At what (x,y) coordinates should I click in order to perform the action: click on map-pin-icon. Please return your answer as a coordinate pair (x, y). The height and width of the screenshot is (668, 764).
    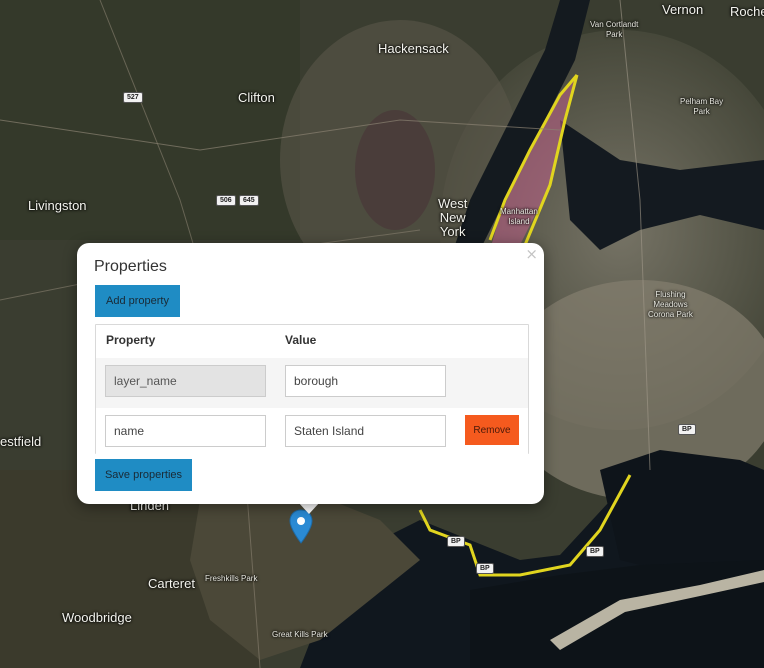
    Looking at the image, I should click on (301, 527).